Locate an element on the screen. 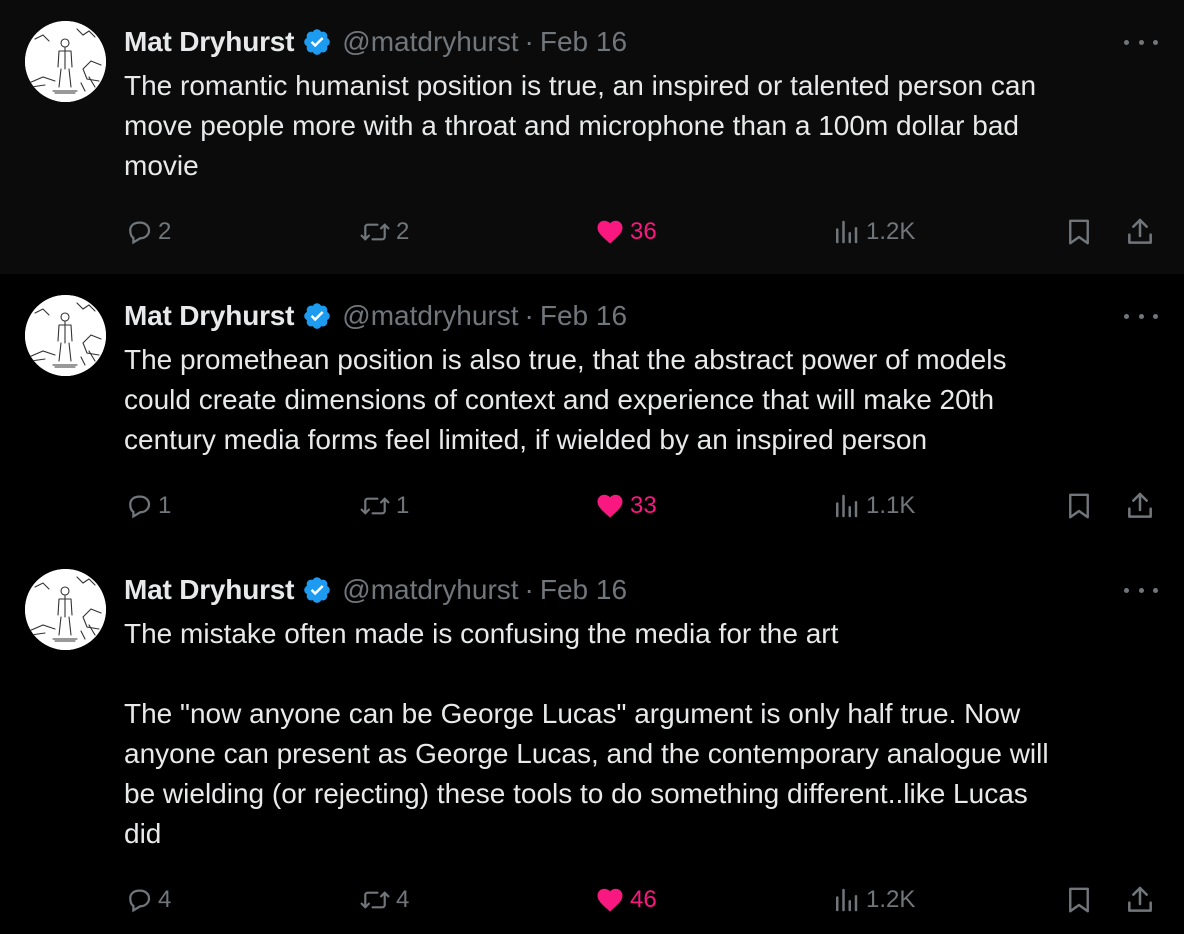 The width and height of the screenshot is (1184, 934). like-count: 33 is located at coordinates (643, 505).